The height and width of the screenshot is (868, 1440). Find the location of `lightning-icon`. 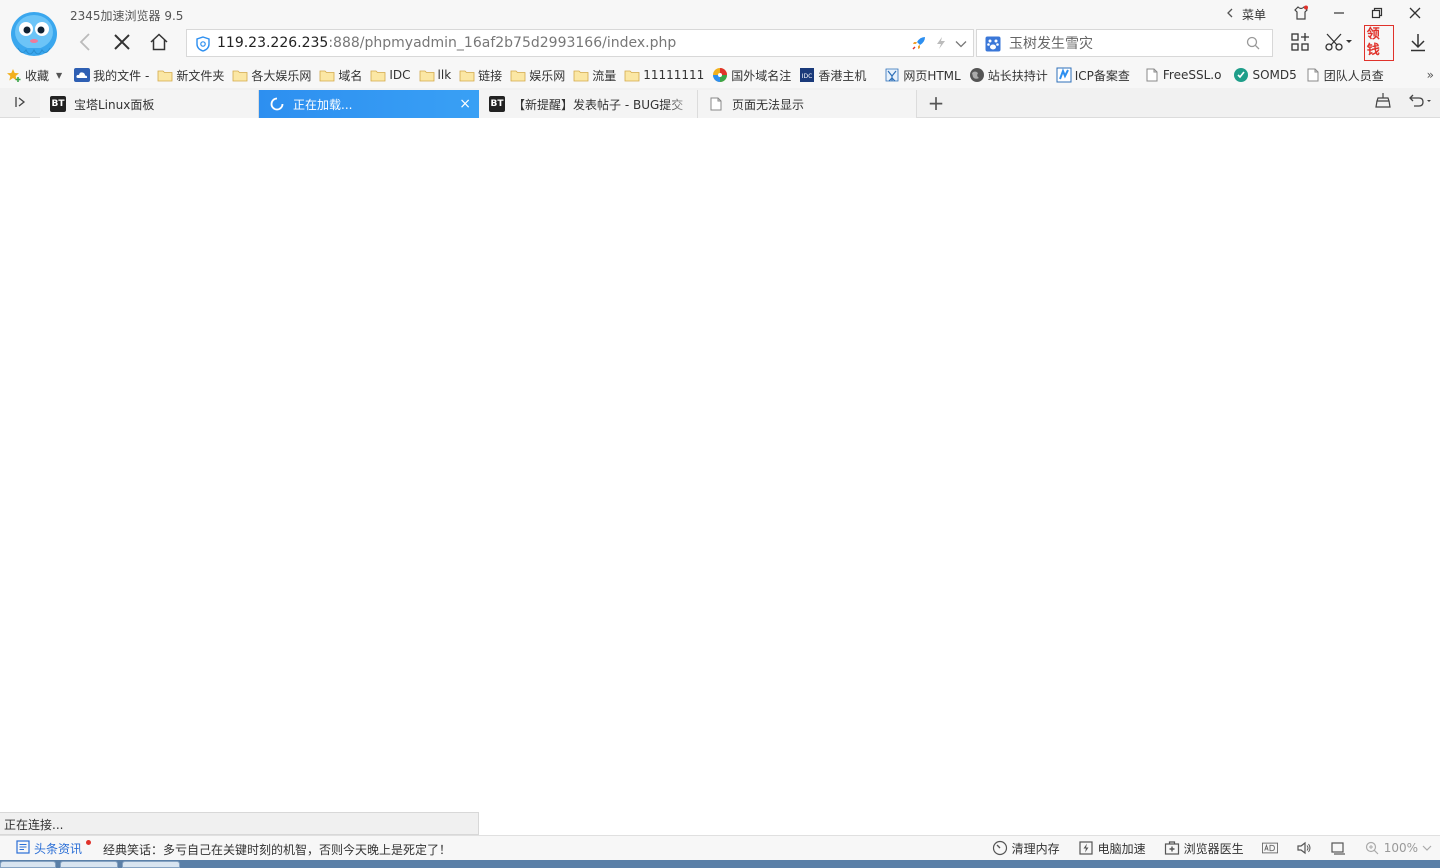

lightning-icon is located at coordinates (941, 44).